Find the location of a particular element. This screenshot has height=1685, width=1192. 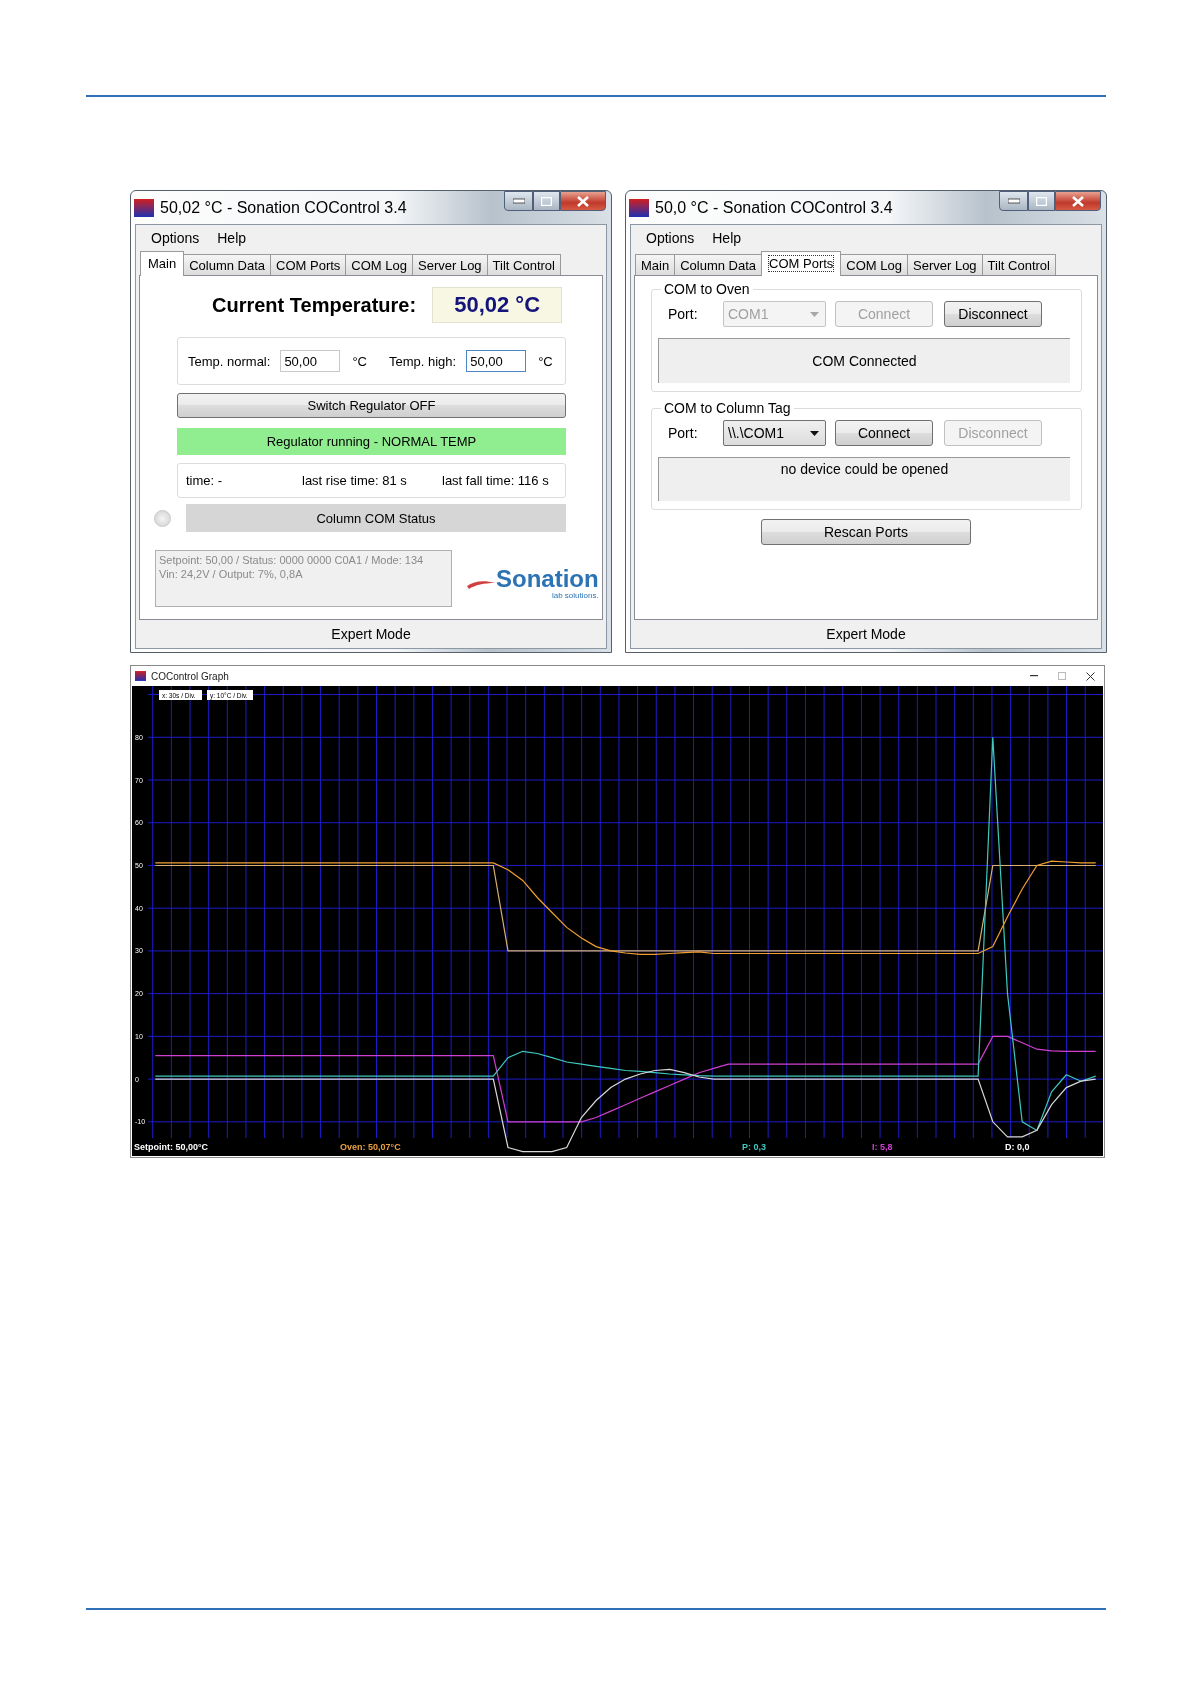

temperature-label: Current Temperature: is located at coordinates (314, 305).